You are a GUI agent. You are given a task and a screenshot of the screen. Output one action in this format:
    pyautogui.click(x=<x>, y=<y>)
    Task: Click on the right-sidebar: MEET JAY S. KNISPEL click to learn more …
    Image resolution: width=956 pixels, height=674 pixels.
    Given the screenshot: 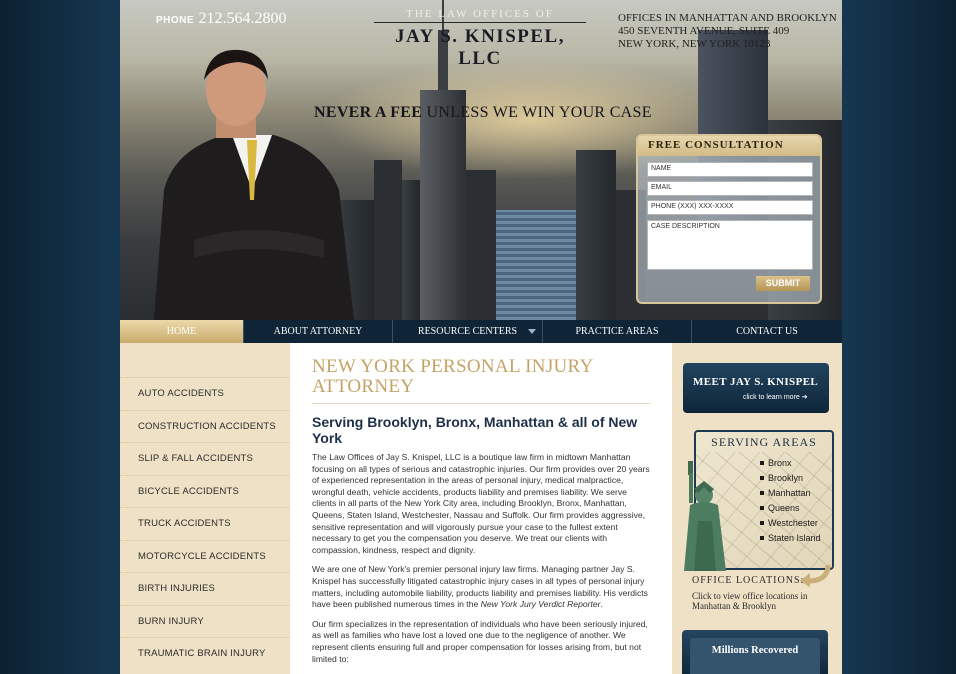 What is the action you would take?
    pyautogui.click(x=757, y=508)
    